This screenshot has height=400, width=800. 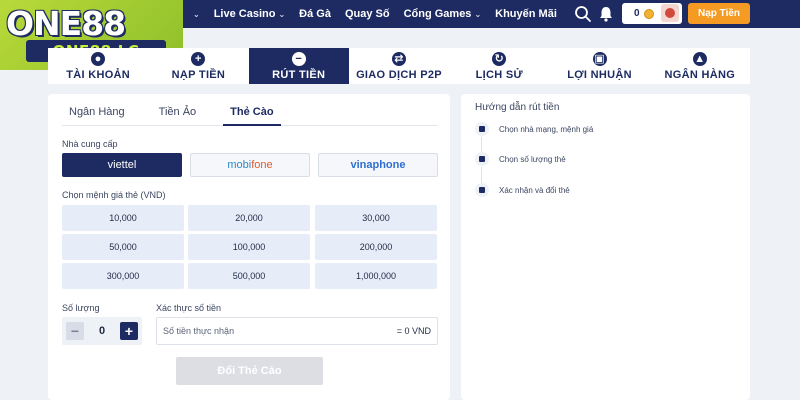 I want to click on quantity-value: 0, so click(x=102, y=331).